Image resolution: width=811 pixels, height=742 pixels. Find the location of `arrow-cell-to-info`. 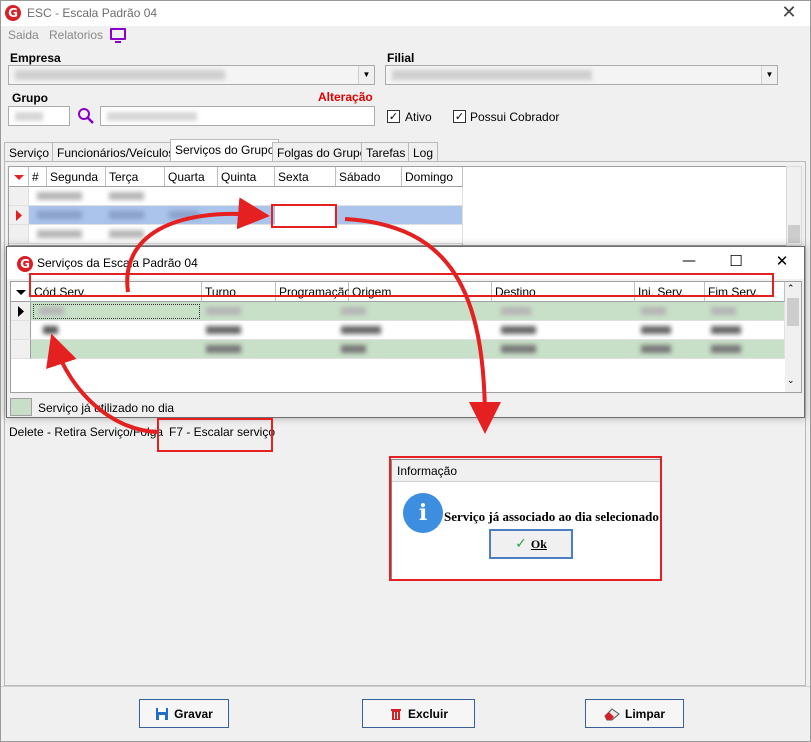

arrow-cell-to-info is located at coordinates (422, 325).